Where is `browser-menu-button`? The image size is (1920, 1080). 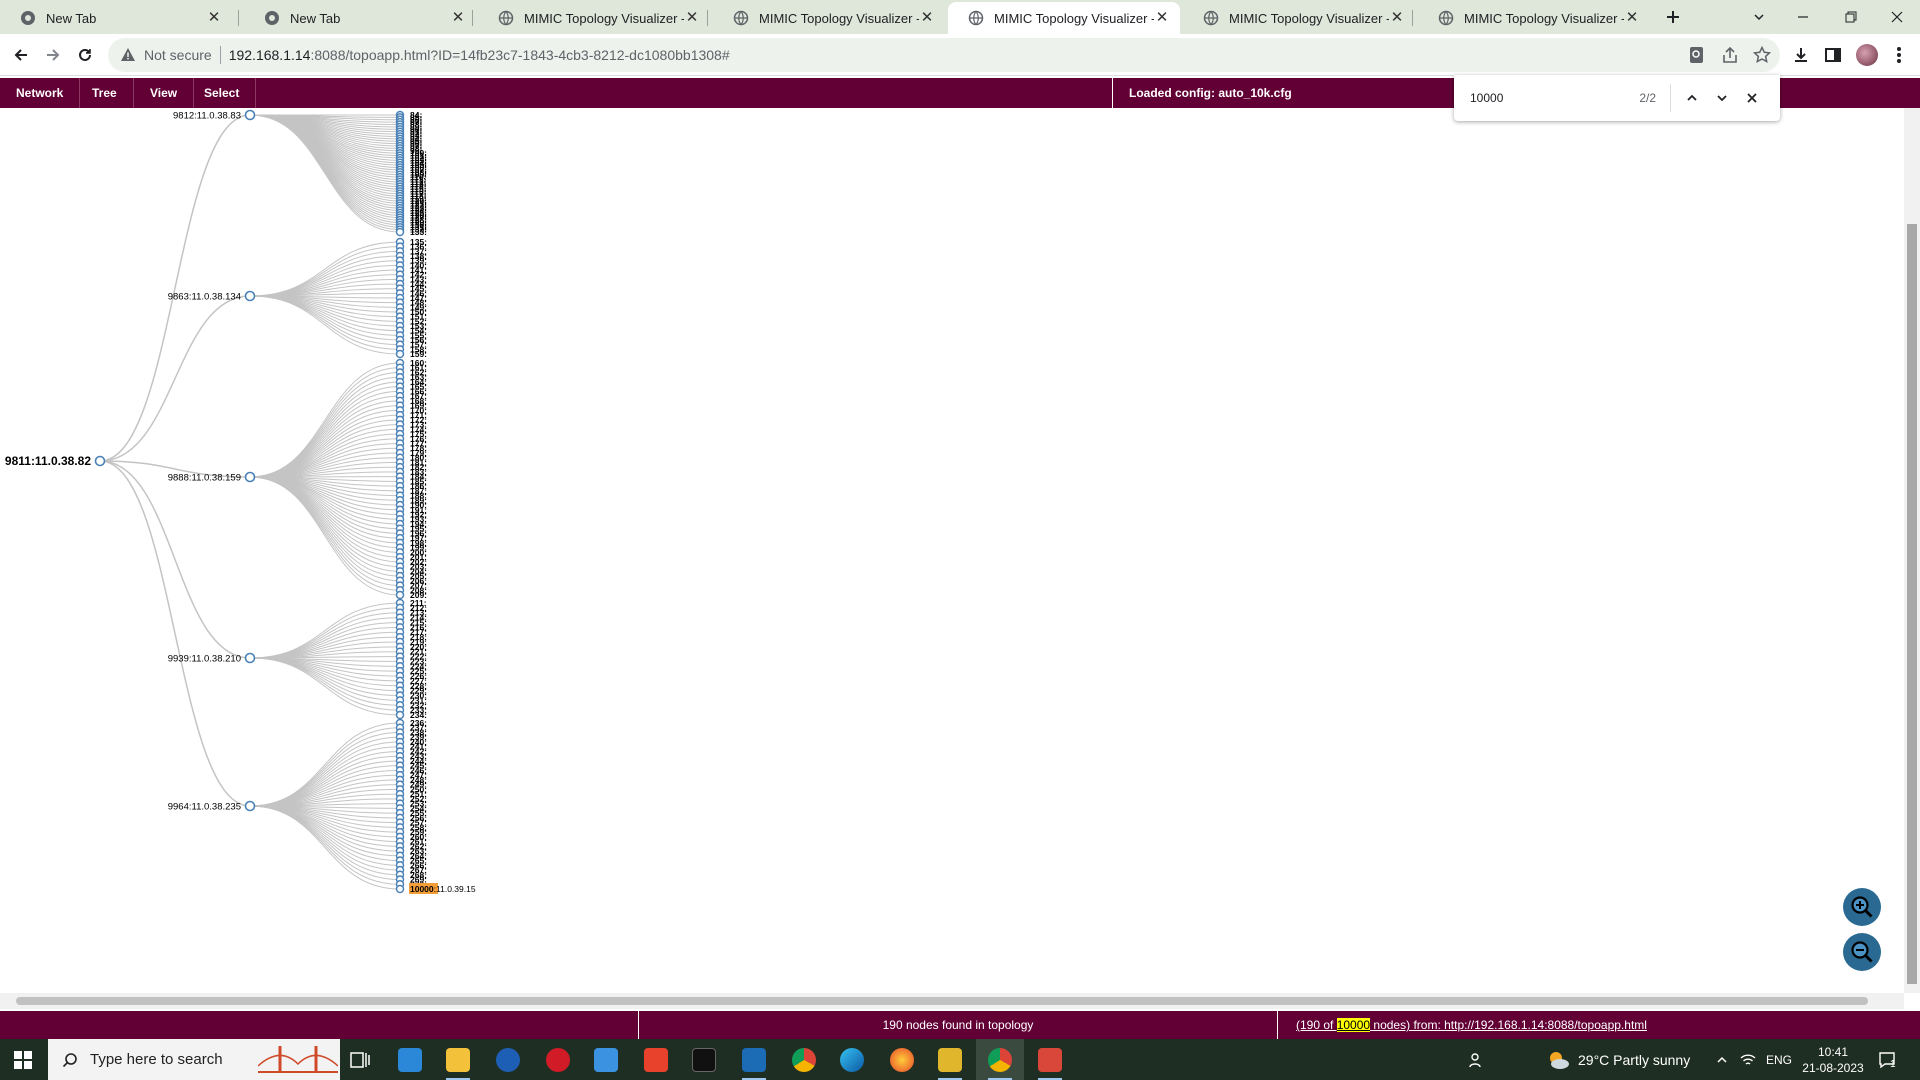 browser-menu-button is located at coordinates (1899, 55).